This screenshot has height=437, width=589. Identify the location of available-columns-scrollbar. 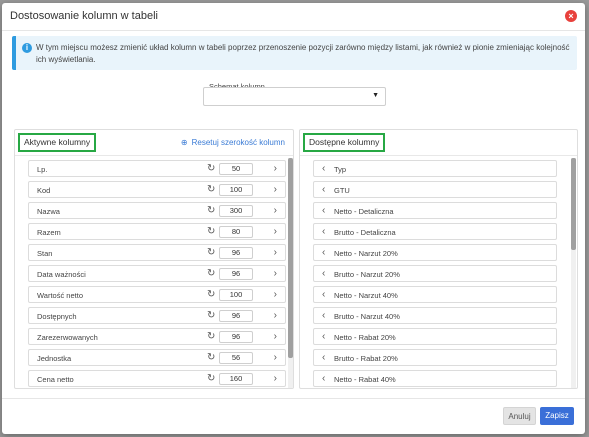
(573, 273).